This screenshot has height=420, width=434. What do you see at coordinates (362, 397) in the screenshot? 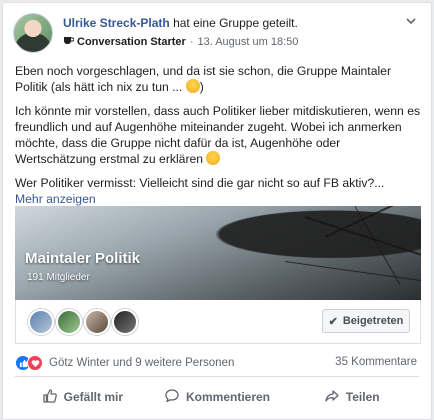
I see `share-label: Teilen` at bounding box center [362, 397].